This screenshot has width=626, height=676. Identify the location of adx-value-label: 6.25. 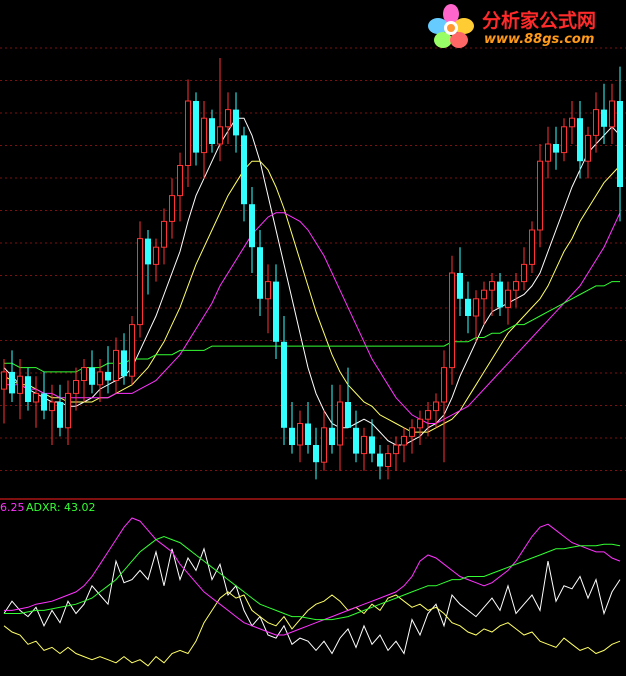
(12, 507).